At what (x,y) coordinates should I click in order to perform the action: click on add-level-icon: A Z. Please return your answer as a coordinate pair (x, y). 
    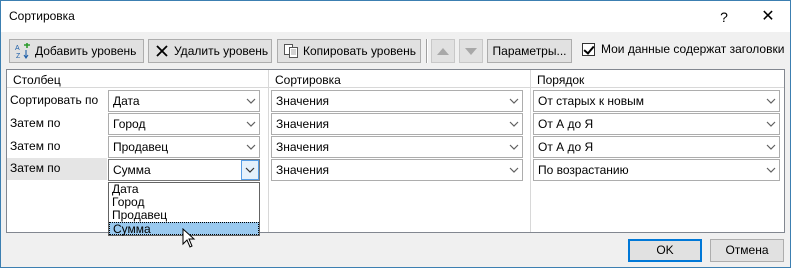
    Looking at the image, I should click on (23, 51).